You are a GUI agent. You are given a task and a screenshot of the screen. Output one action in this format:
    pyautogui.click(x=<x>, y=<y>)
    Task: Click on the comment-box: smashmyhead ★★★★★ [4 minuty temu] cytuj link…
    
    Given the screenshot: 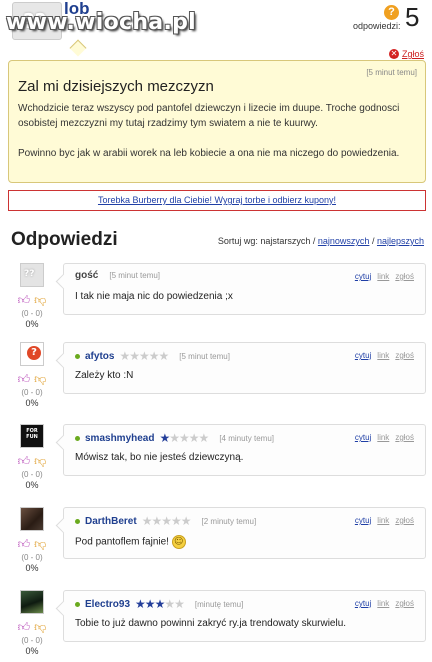 What is the action you would take?
    pyautogui.click(x=244, y=450)
    